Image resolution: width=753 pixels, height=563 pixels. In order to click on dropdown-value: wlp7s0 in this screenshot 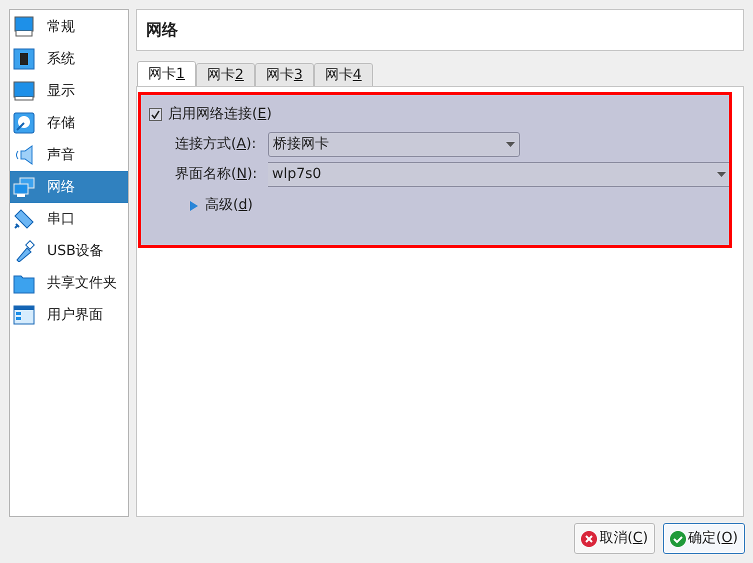, I will do `click(297, 174)`.